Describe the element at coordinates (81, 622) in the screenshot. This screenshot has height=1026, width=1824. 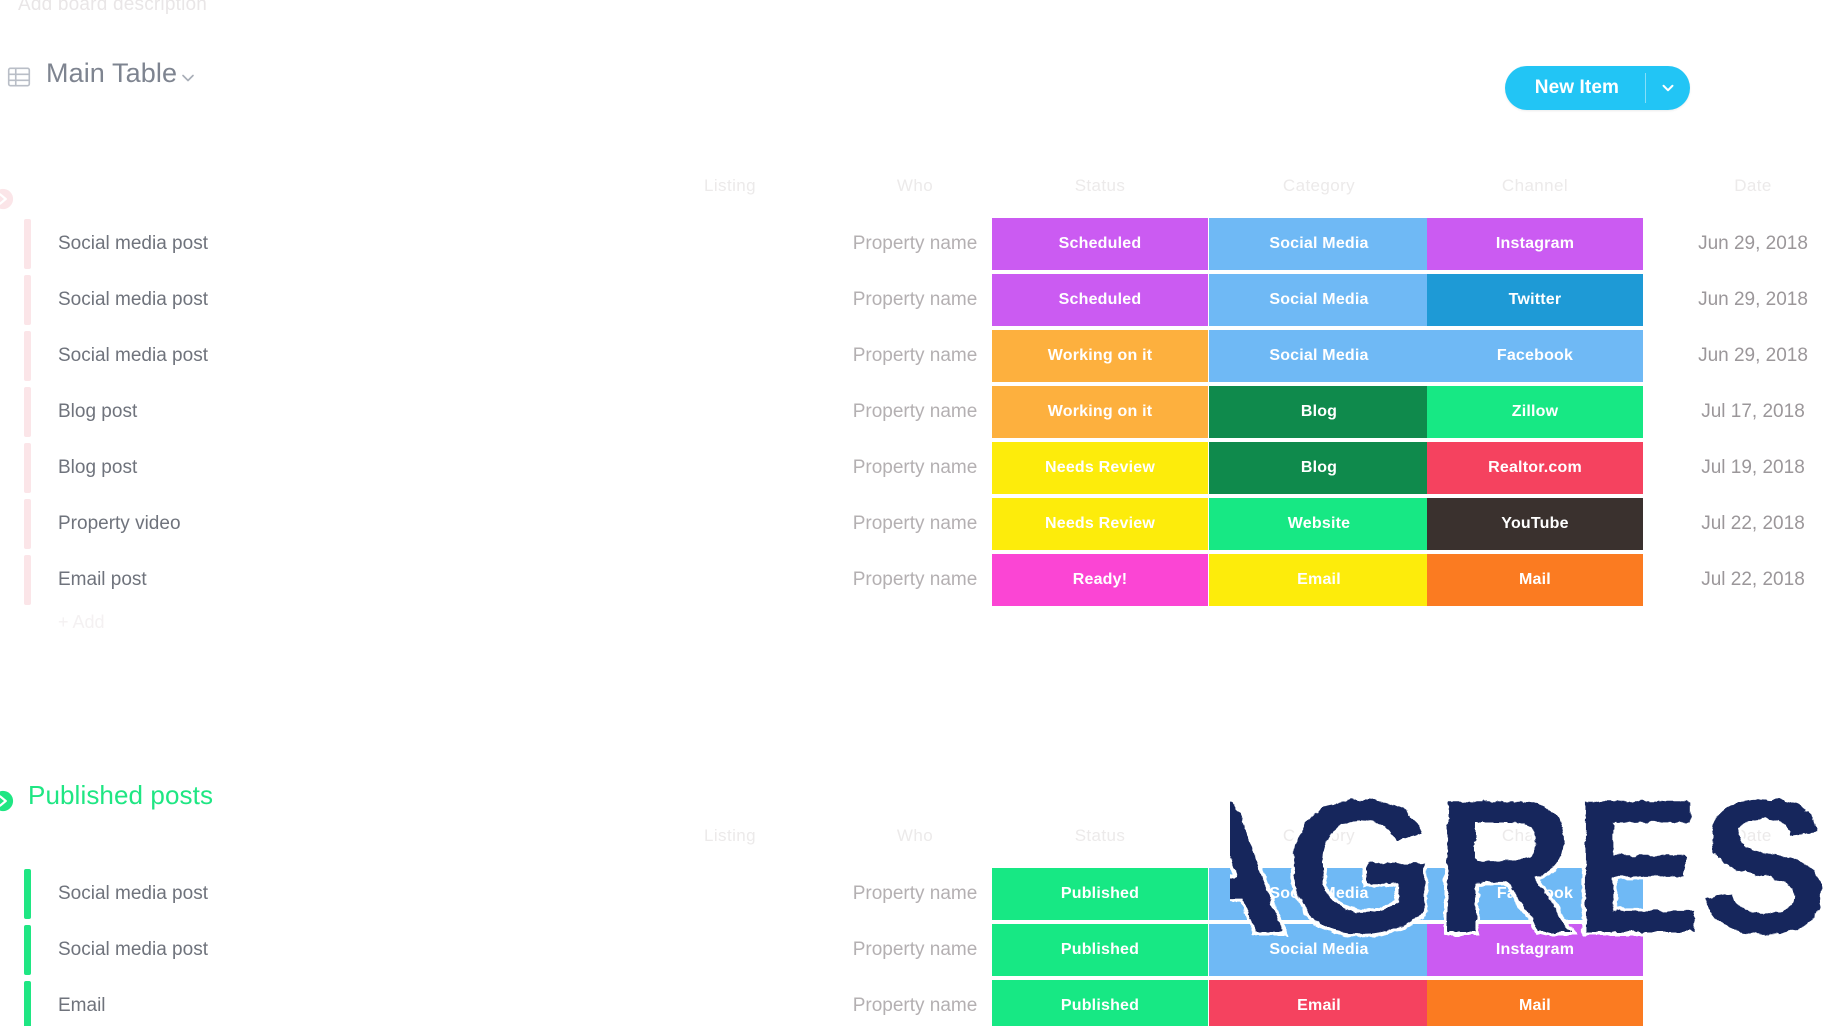
I see `add-item-link: + Add` at that location.